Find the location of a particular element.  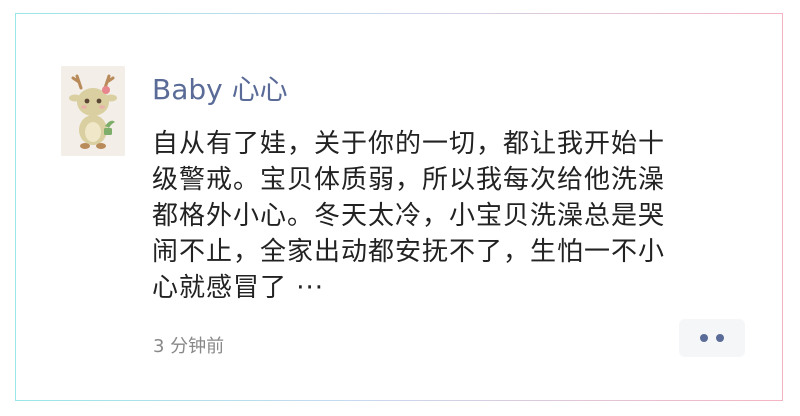

post-text-line: 都格外小心。冬天太冷，小宝贝洗澡总是哭 is located at coordinates (409, 216).